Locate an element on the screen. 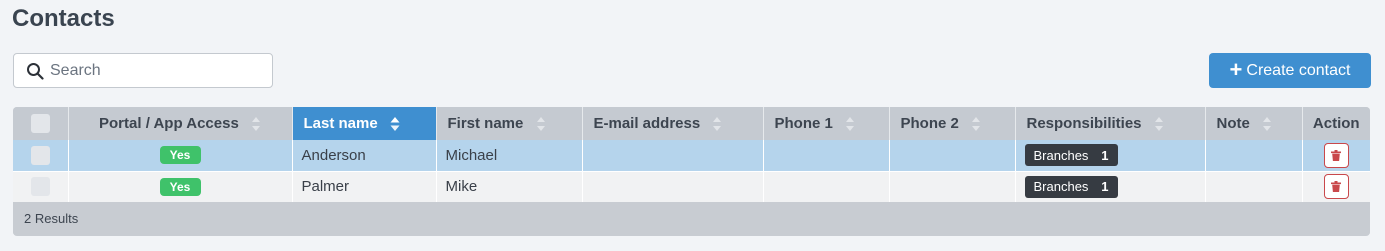 The image size is (1385, 251). table-row: Yes Anderson Michael Branches 1 is located at coordinates (691, 155).